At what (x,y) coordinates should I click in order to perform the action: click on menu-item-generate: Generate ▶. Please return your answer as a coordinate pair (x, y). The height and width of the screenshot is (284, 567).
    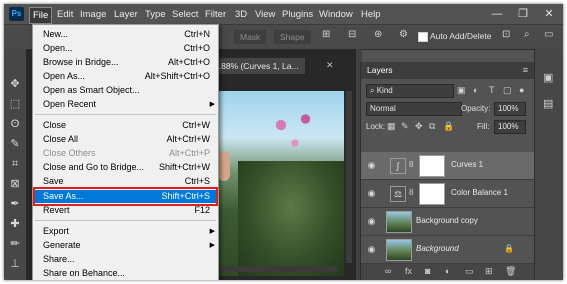
    Looking at the image, I should click on (125, 245).